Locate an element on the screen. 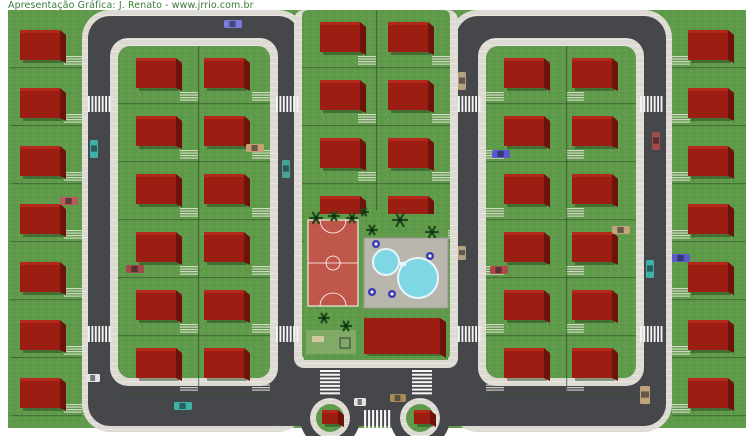 This screenshot has height=436, width=750. lots-block-right-a-divider is located at coordinates (526, 220).